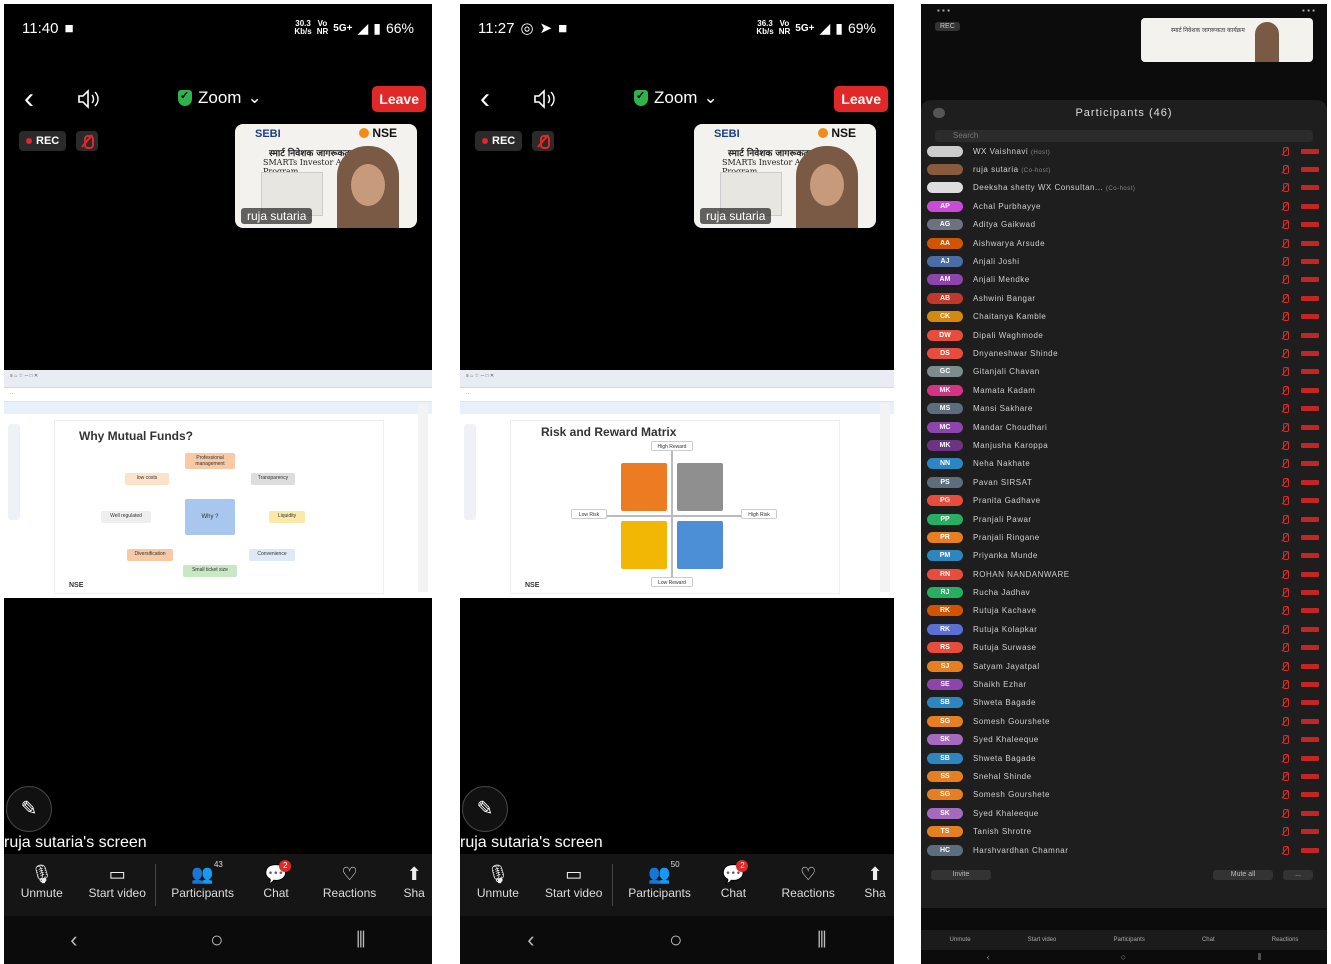  I want to click on participant-row: NN Neha Nakhate, so click(1124, 464).